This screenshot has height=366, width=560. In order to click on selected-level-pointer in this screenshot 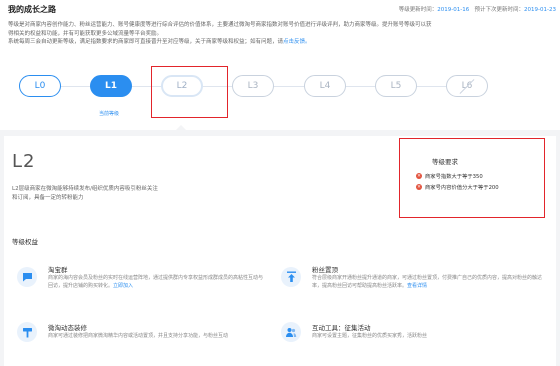, I will do `click(181, 128)`.